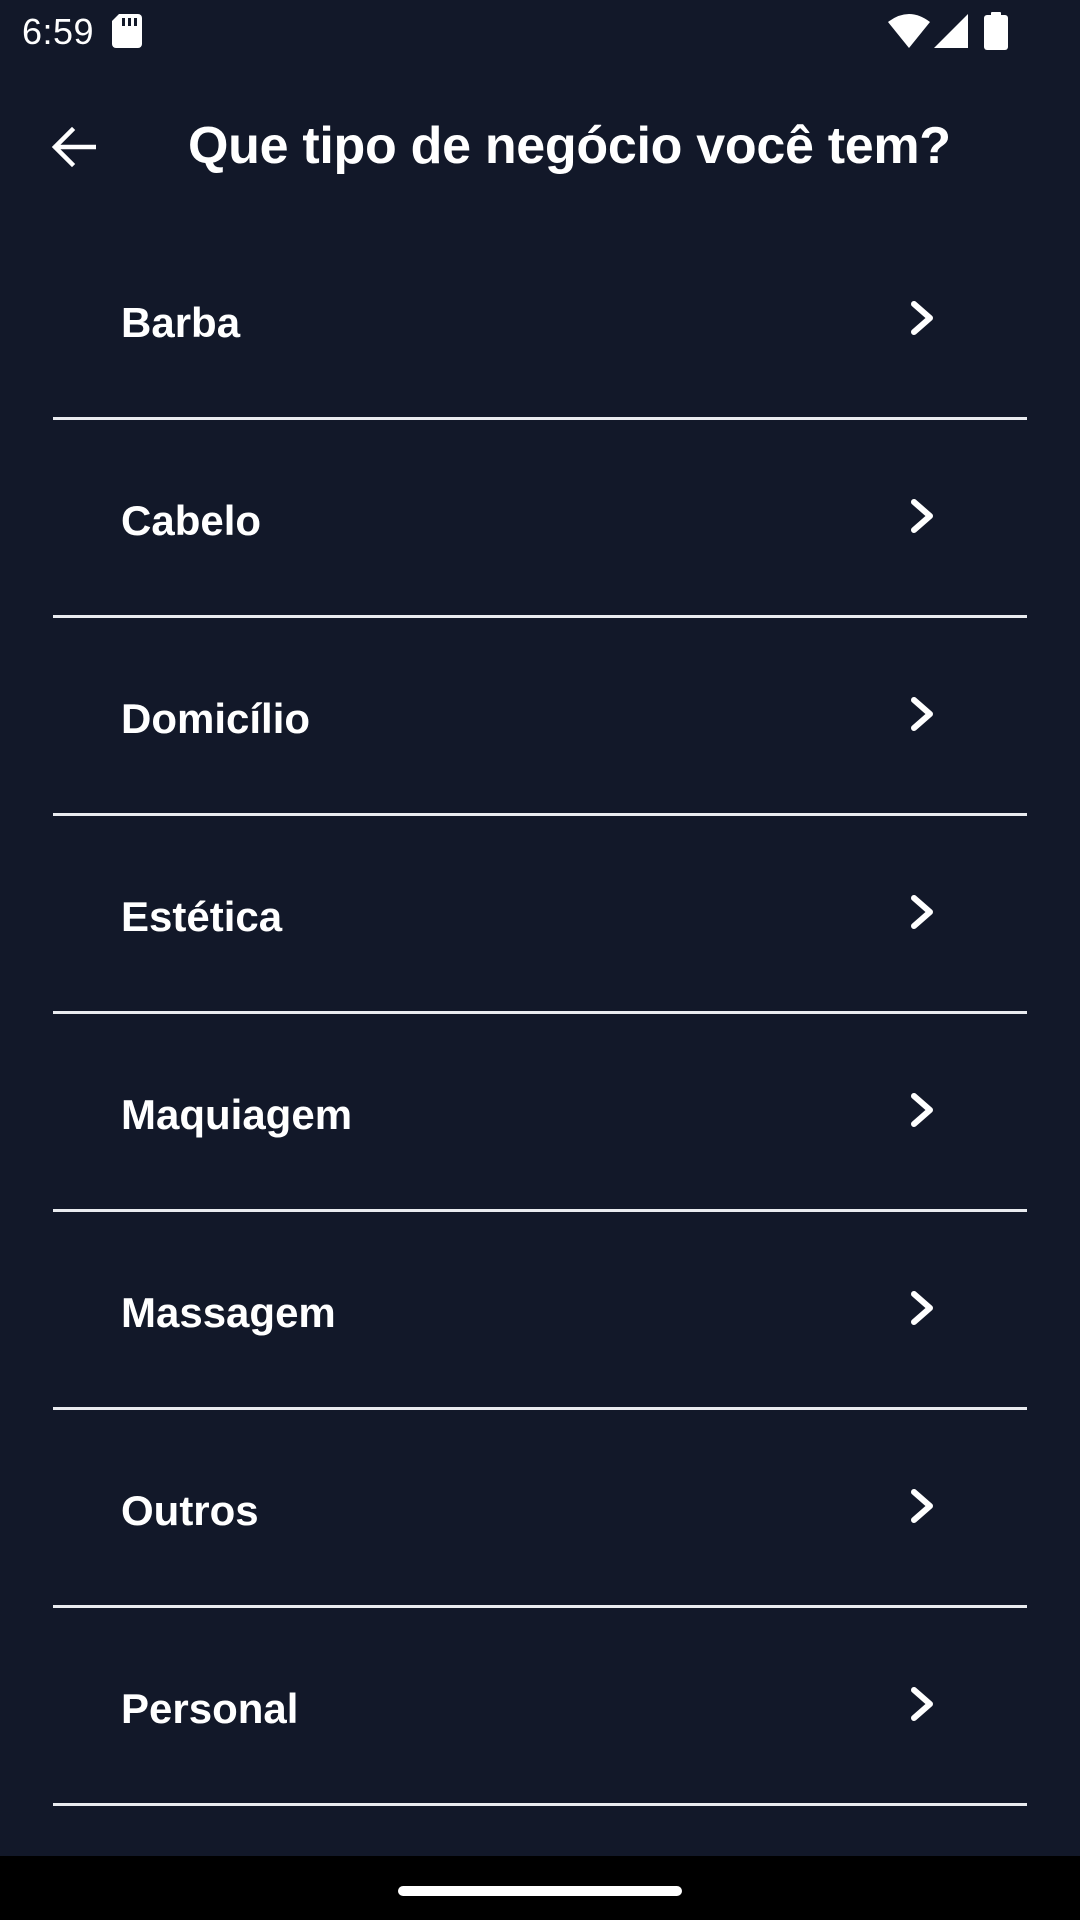 The height and width of the screenshot is (1920, 1080). What do you see at coordinates (58, 31) in the screenshot?
I see `status-time: 6:59` at bounding box center [58, 31].